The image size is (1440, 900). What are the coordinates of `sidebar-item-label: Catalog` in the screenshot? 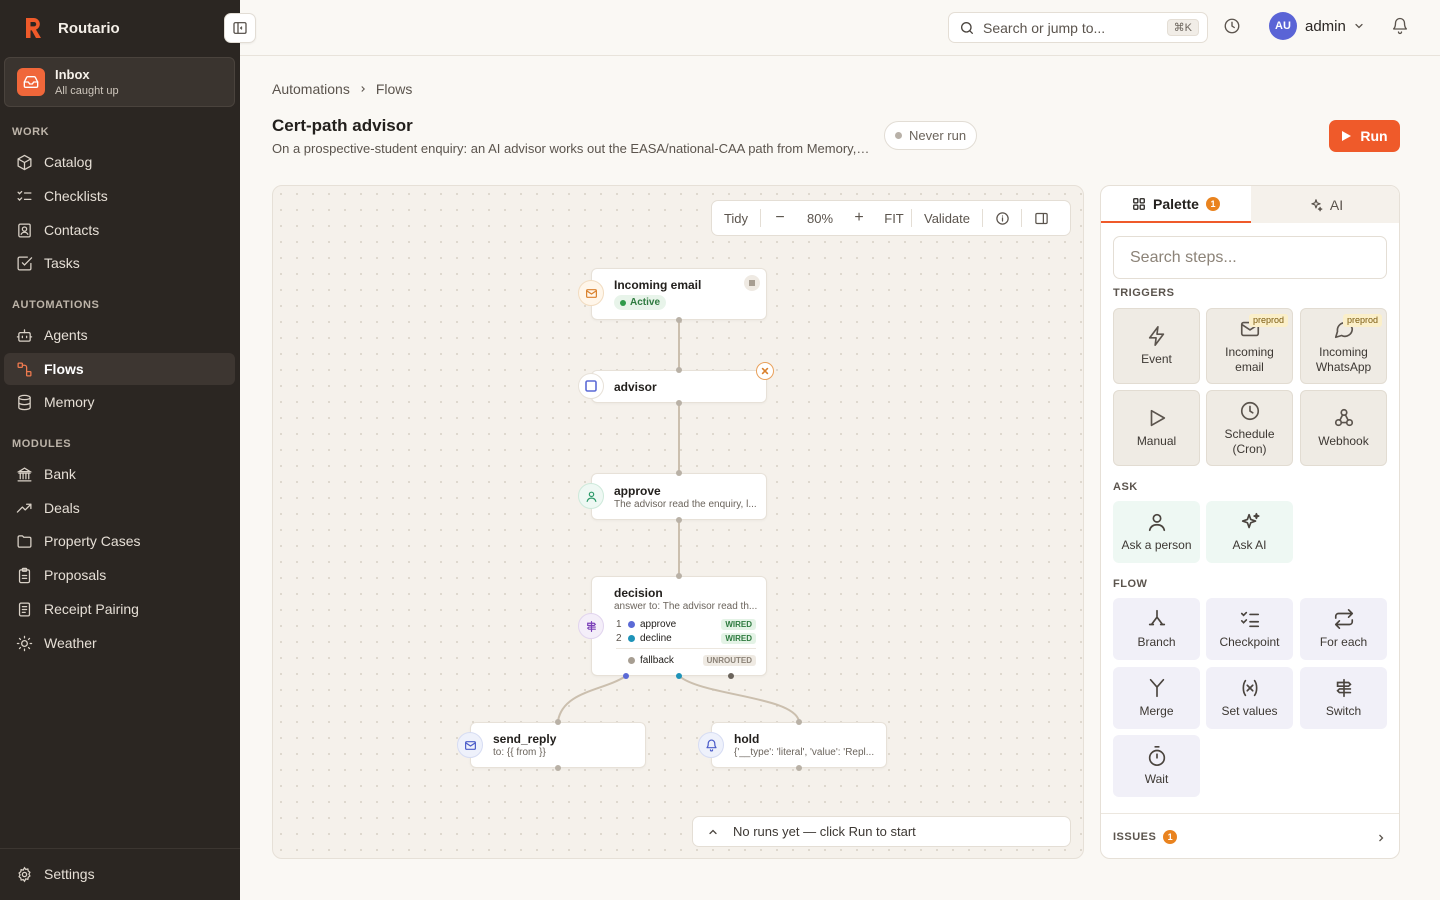 It's located at (68, 162).